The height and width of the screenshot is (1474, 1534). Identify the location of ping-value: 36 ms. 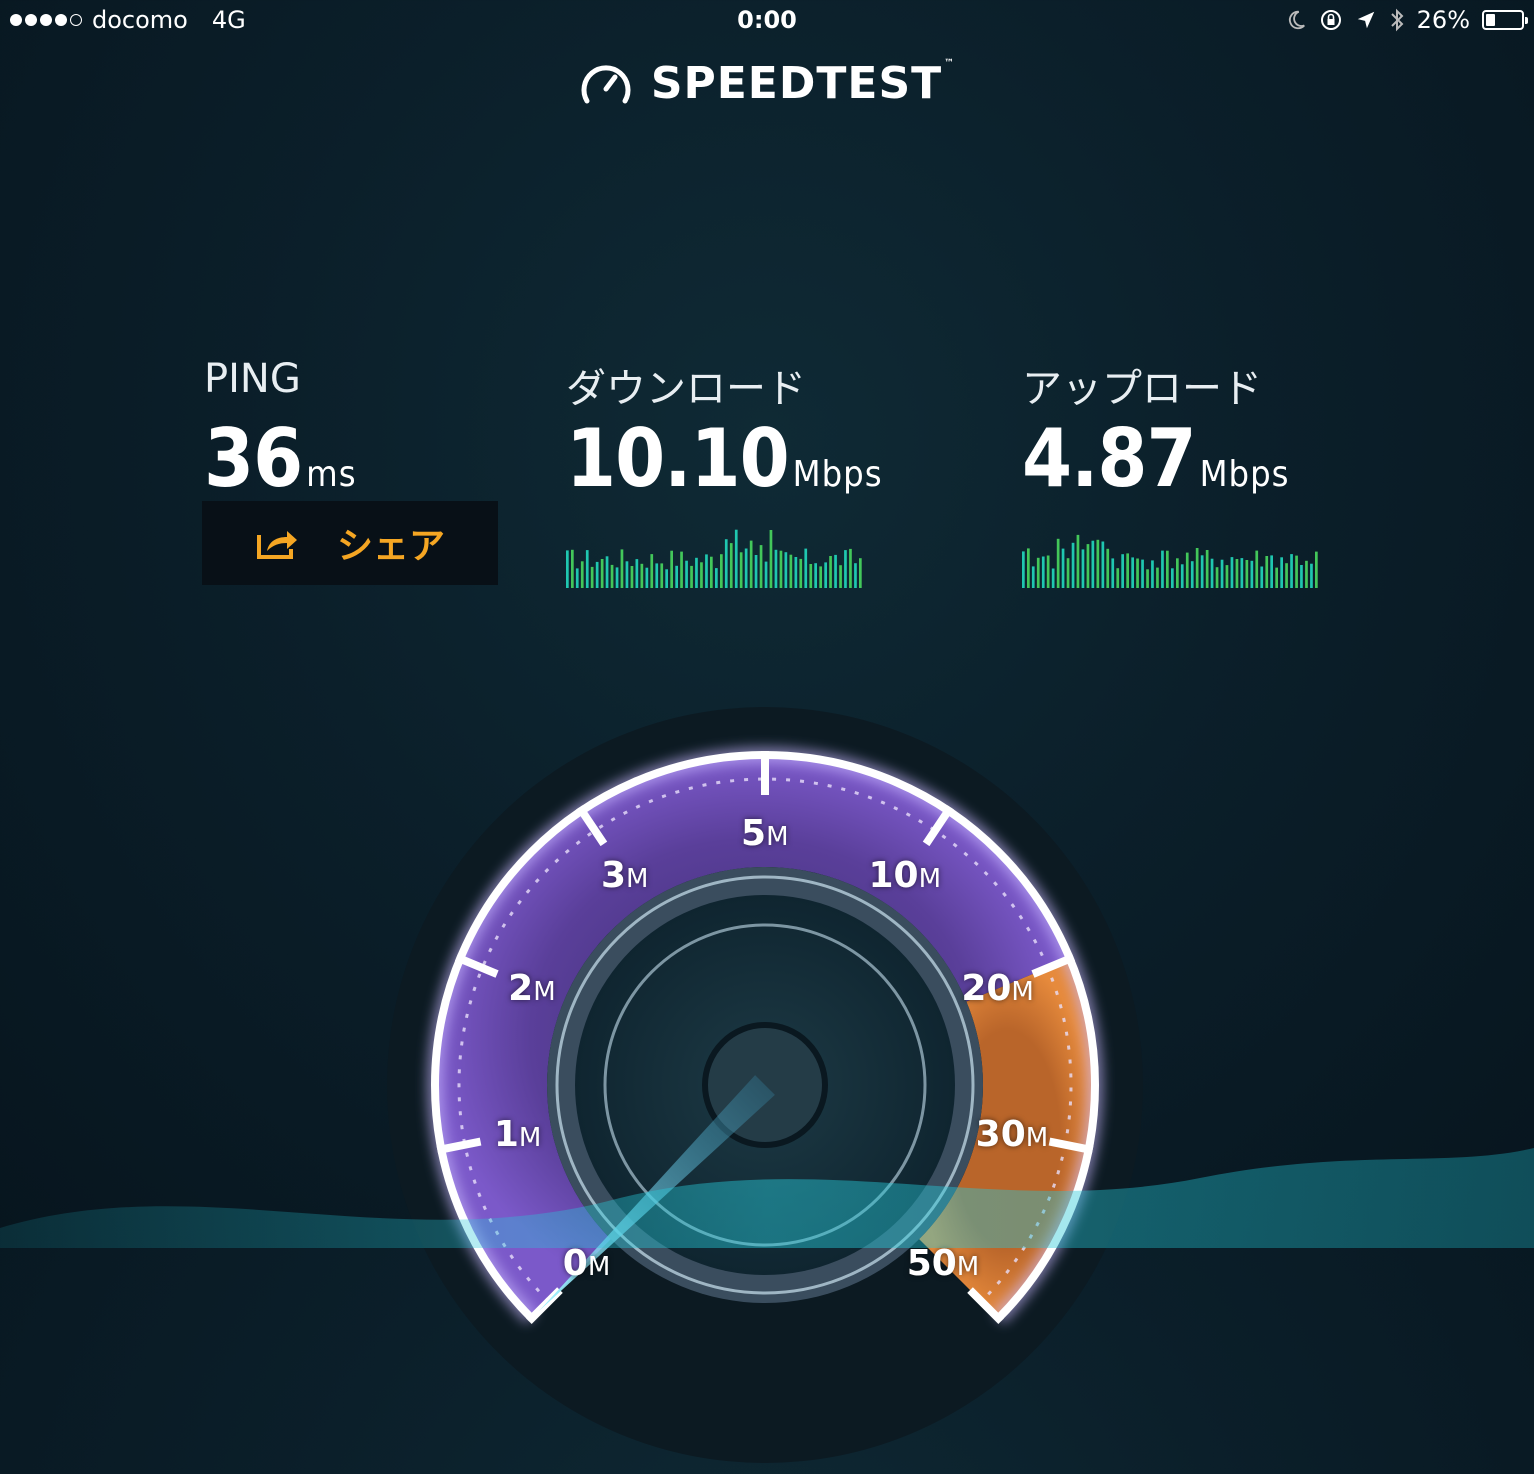
(280, 458).